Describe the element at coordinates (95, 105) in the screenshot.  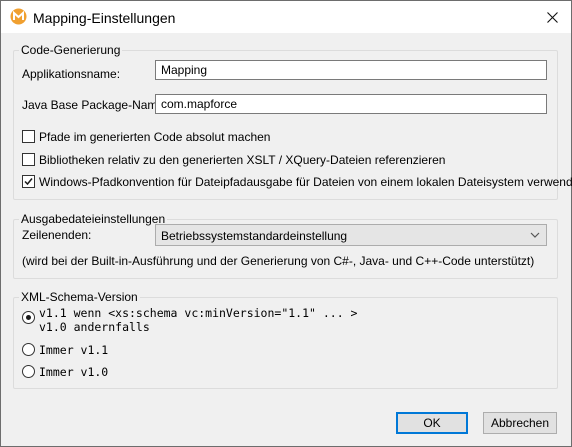
I see `package-name-label: Java Base Package-Name:` at that location.